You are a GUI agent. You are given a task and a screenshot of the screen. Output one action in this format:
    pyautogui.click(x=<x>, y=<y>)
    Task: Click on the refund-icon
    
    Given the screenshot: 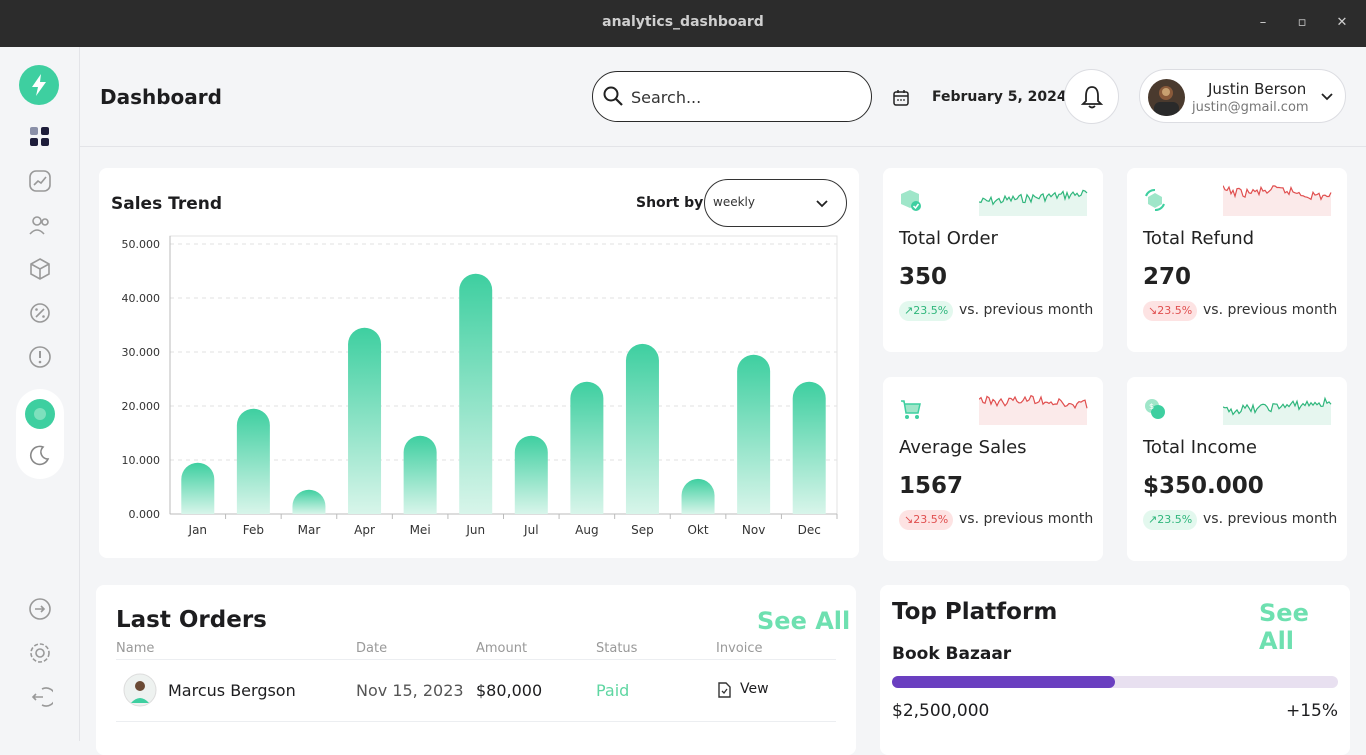 What is the action you would take?
    pyautogui.click(x=1155, y=200)
    